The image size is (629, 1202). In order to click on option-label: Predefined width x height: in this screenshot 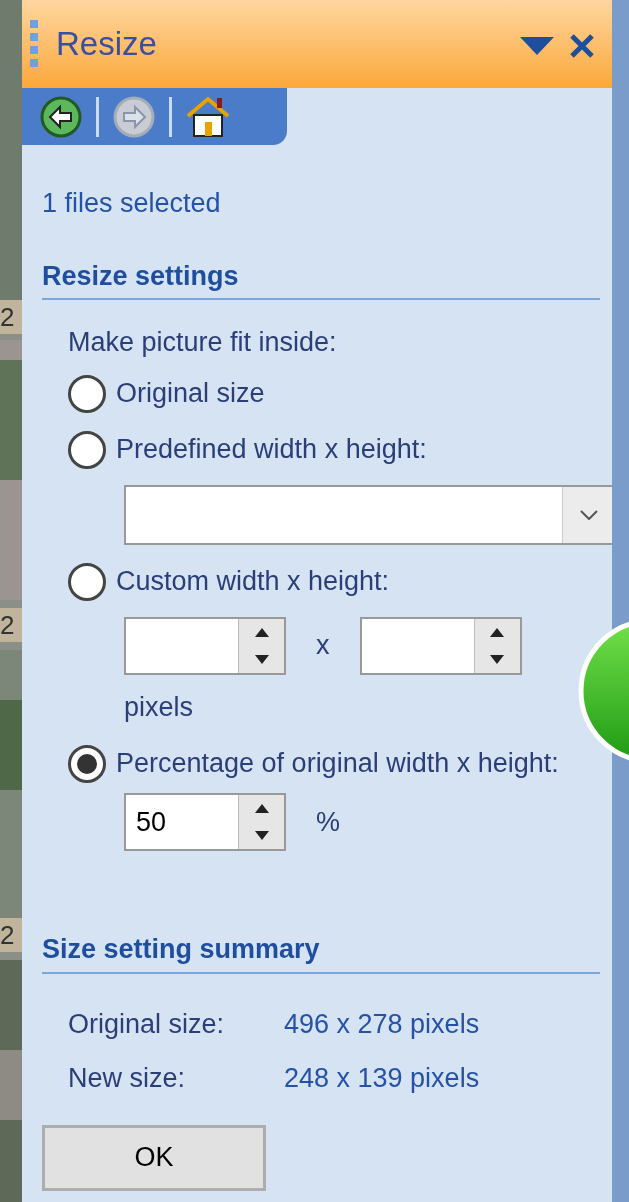, I will do `click(271, 449)`.